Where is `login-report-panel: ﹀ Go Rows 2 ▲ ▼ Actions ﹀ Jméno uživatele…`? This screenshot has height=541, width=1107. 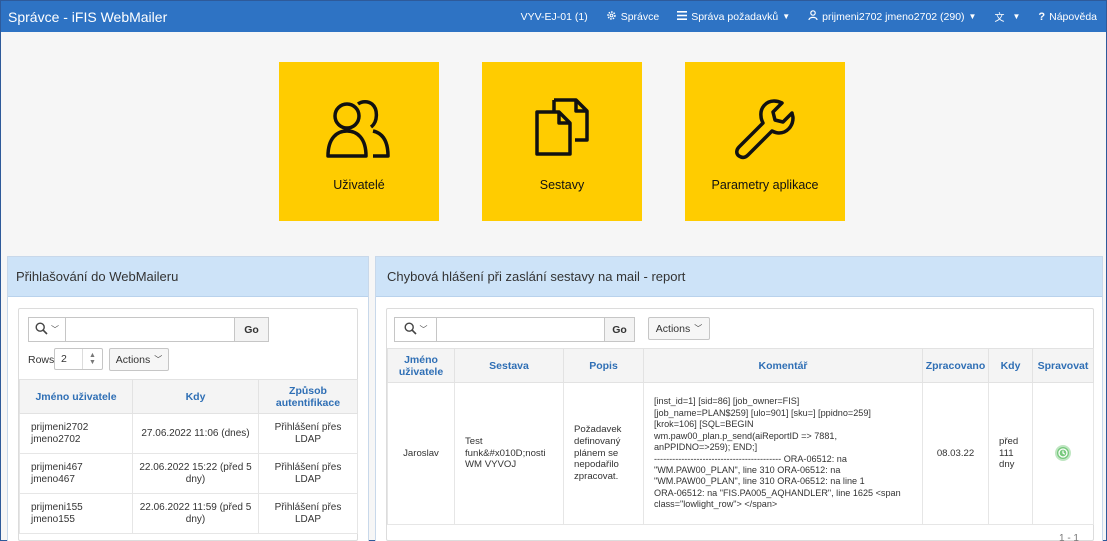 login-report-panel: ﹀ Go Rows 2 ▲ ▼ Actions ﹀ Jméno uživatele… is located at coordinates (188, 424).